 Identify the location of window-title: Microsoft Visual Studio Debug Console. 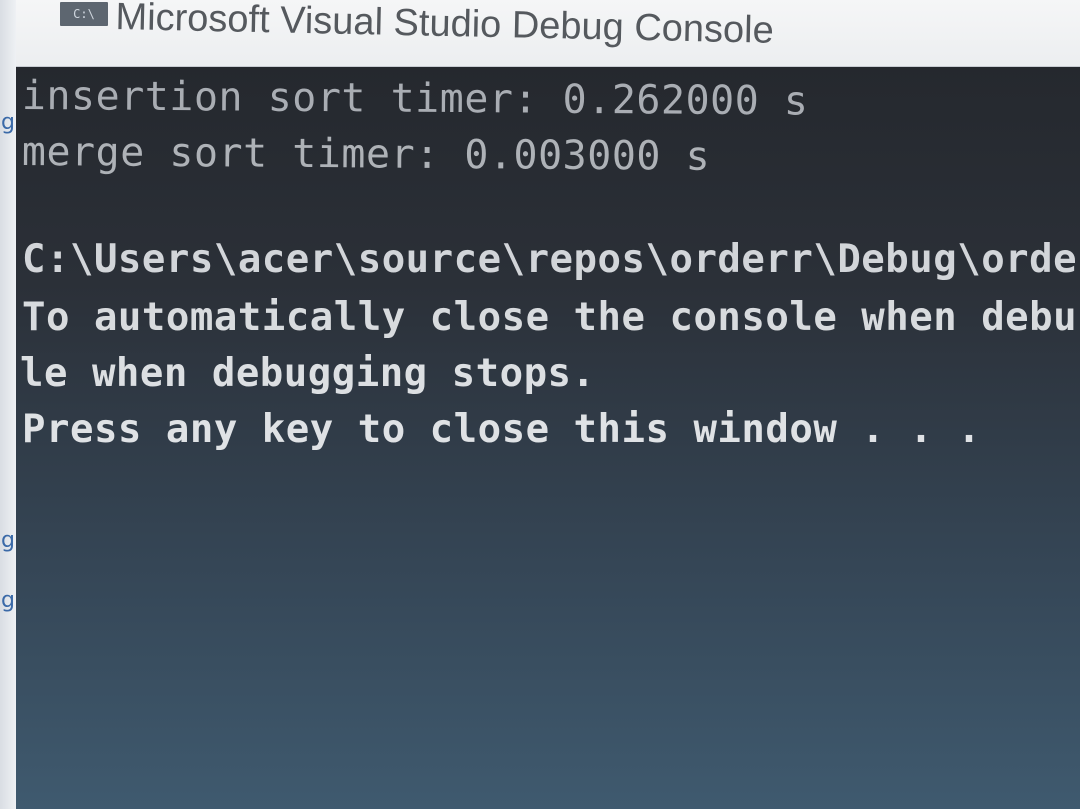
(445, 26).